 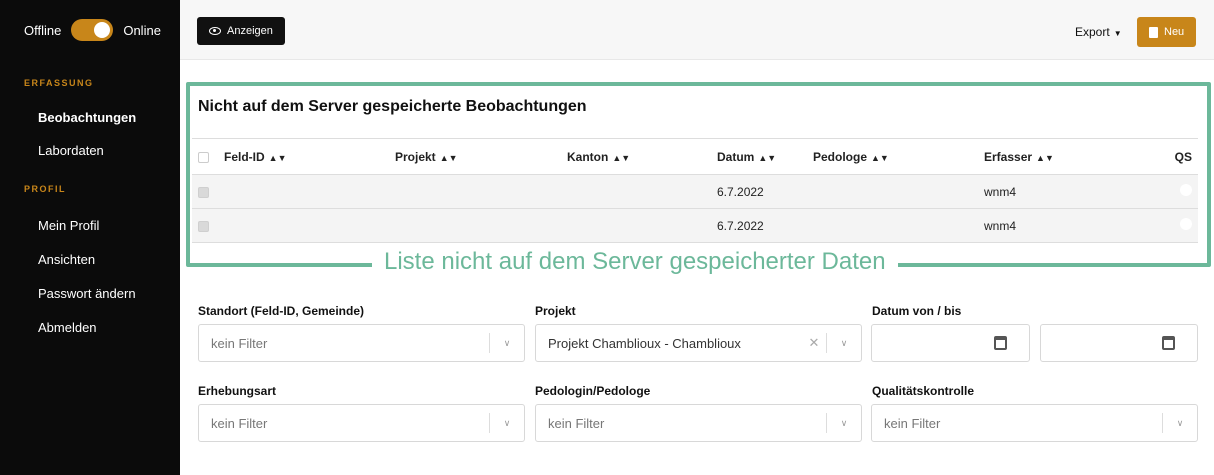 I want to click on sidebar-item-labordaten: Labordaten, so click(x=71, y=150).